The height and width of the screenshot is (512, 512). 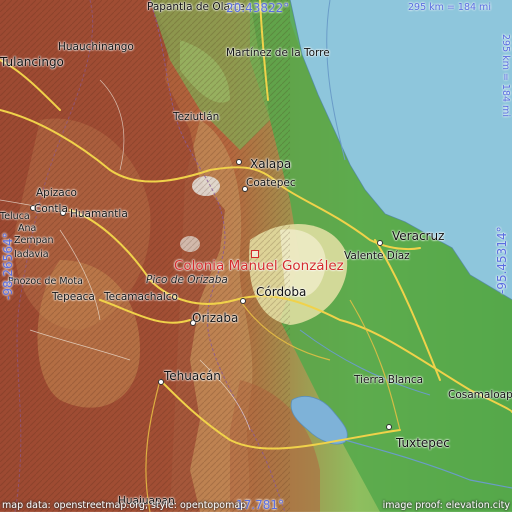 I want to click on place-martinez: Martínez de la Torre, so click(x=278, y=53).